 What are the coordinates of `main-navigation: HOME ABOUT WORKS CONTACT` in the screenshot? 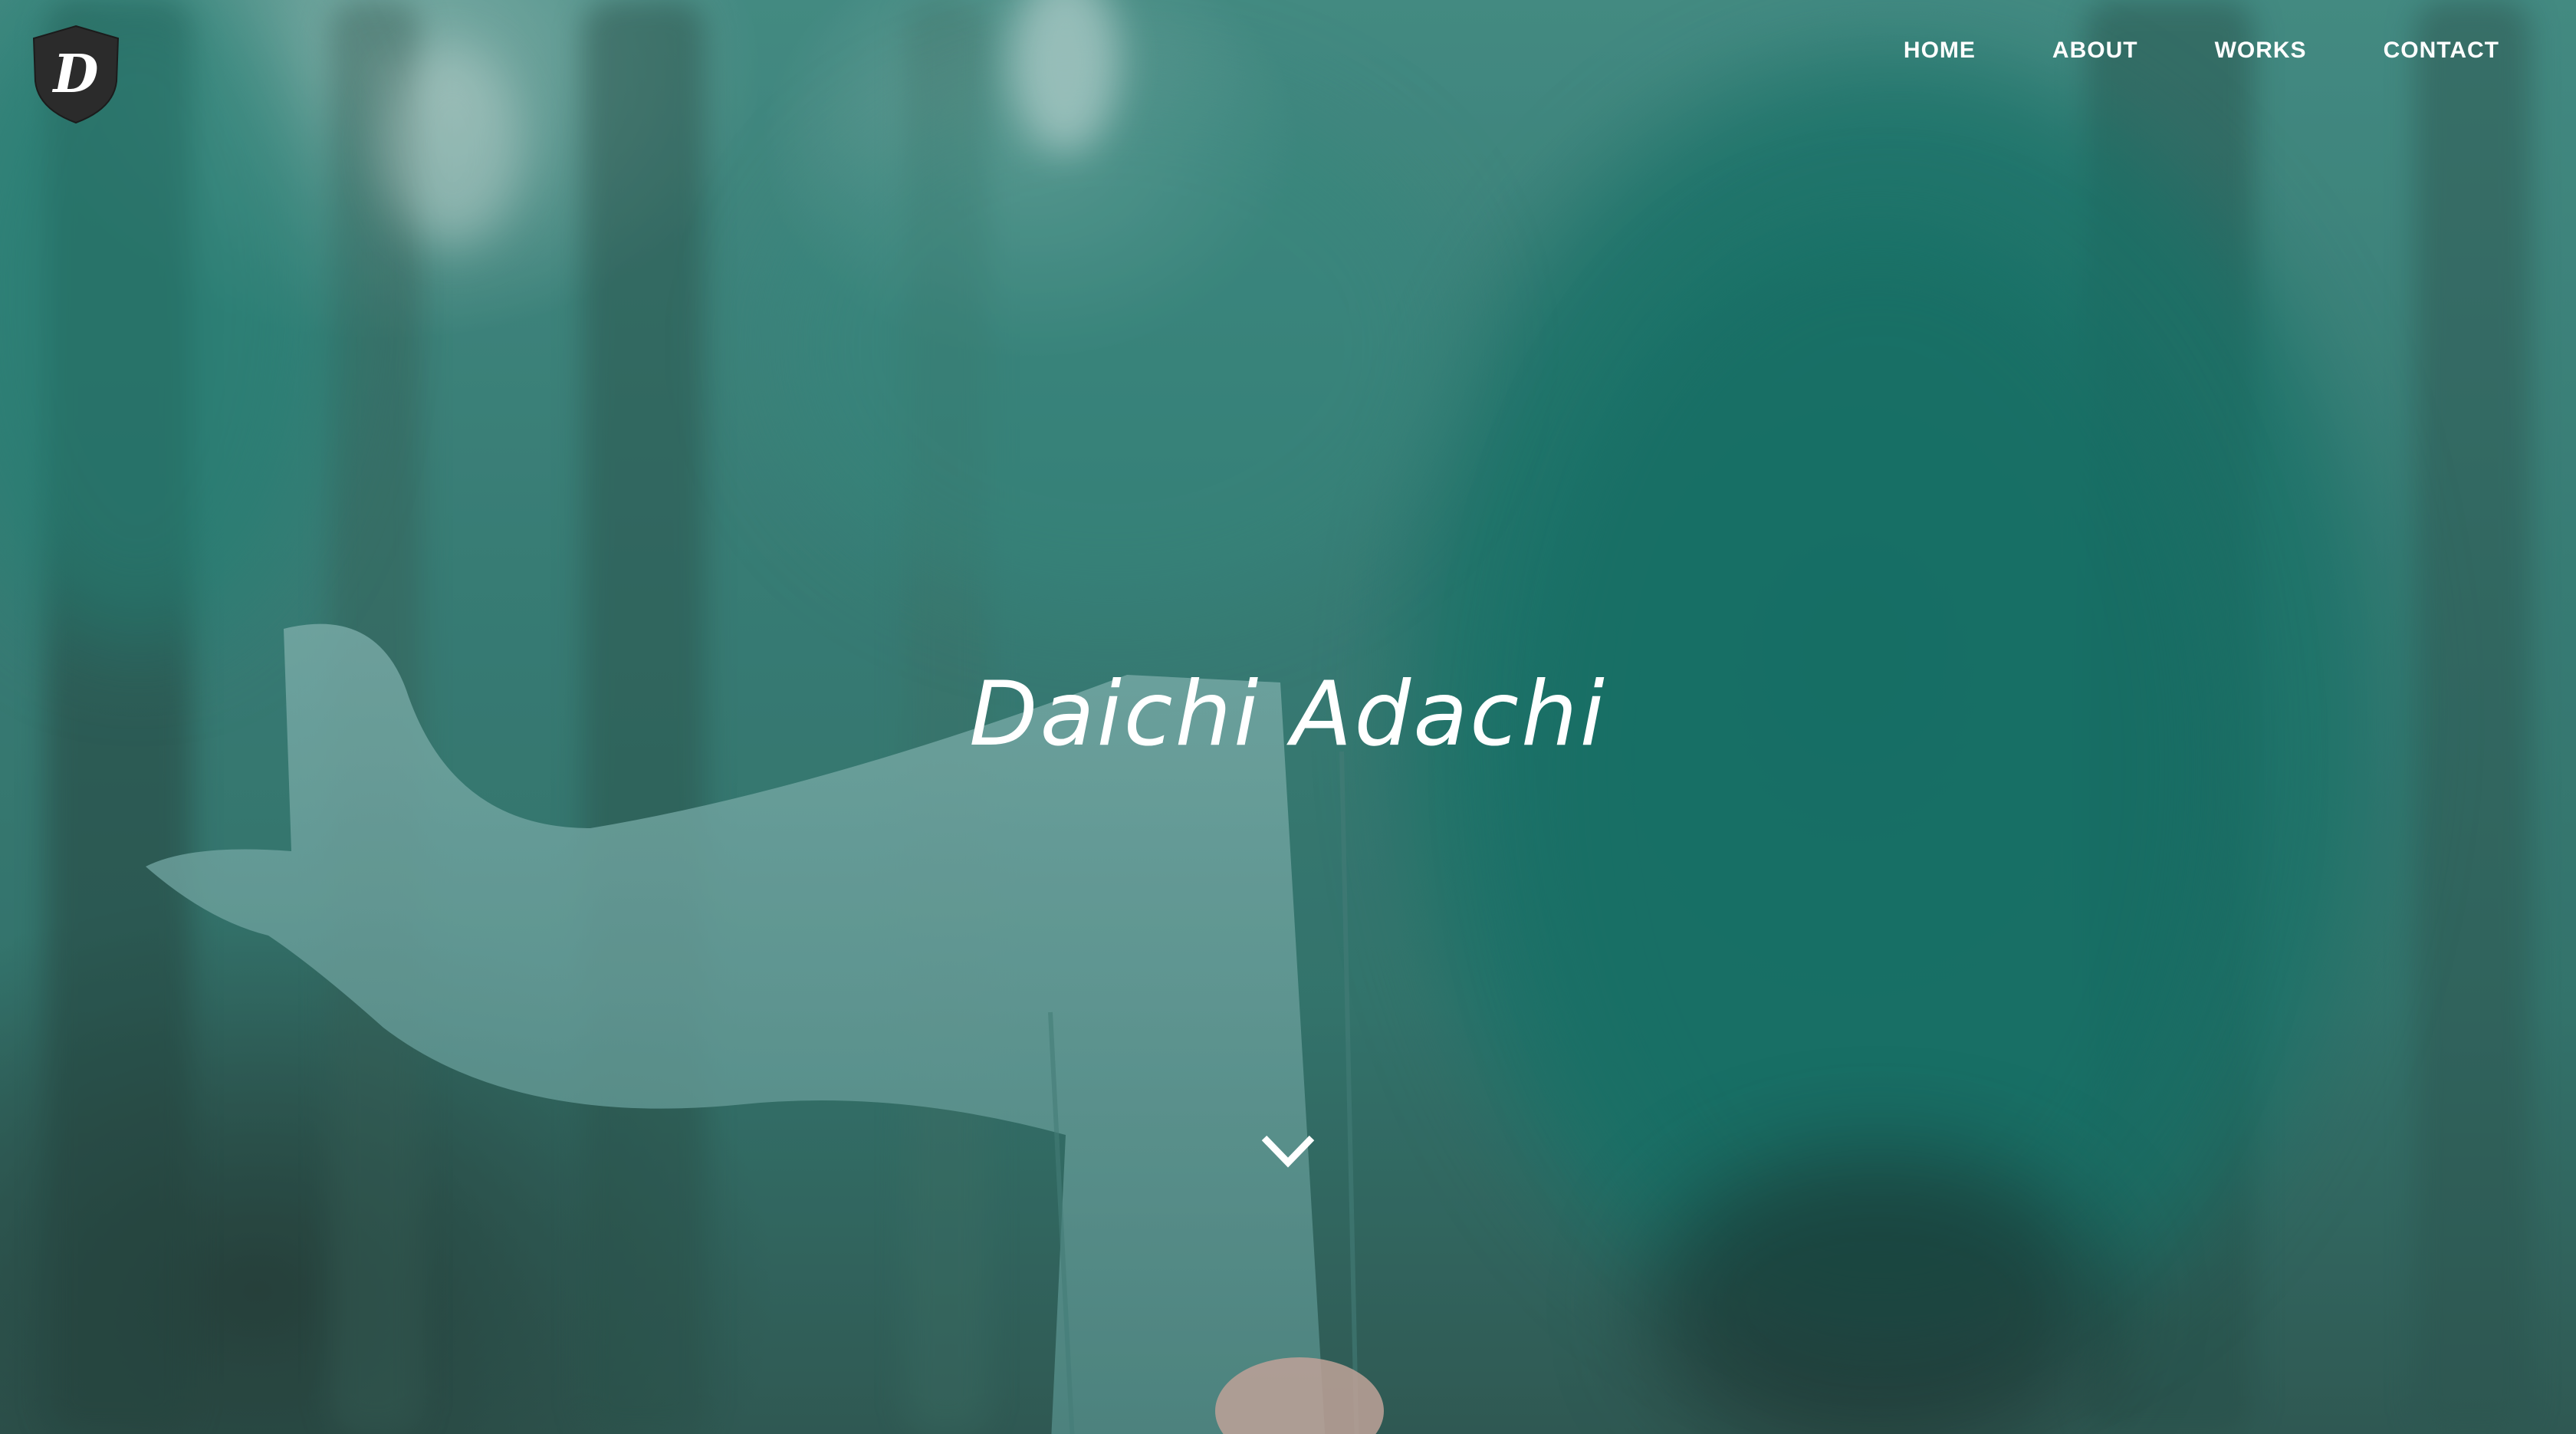 It's located at (2182, 50).